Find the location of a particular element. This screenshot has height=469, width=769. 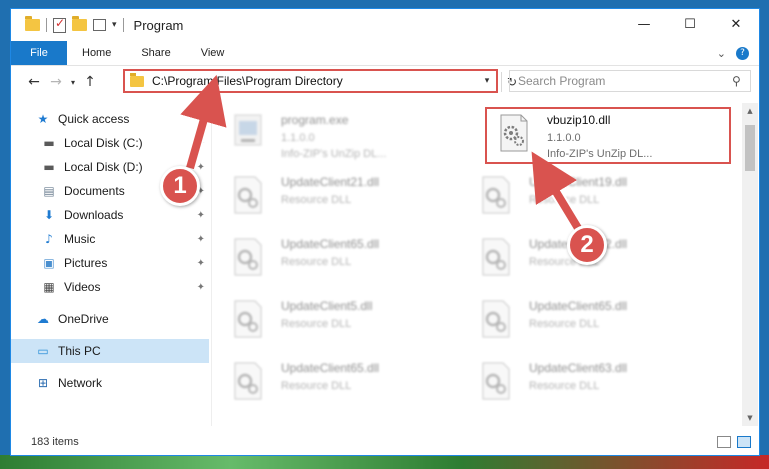

view-switcher is located at coordinates (734, 442).